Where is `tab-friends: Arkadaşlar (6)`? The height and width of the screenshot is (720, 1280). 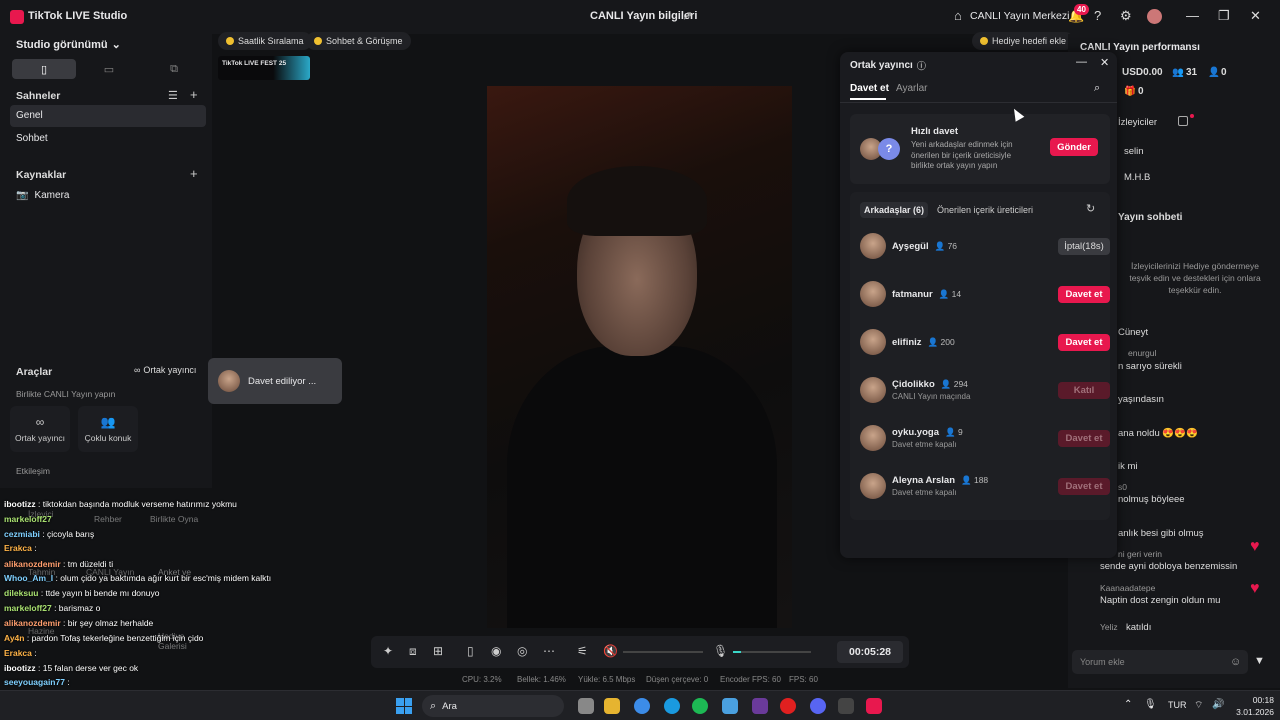 tab-friends: Arkadaşlar (6) is located at coordinates (894, 210).